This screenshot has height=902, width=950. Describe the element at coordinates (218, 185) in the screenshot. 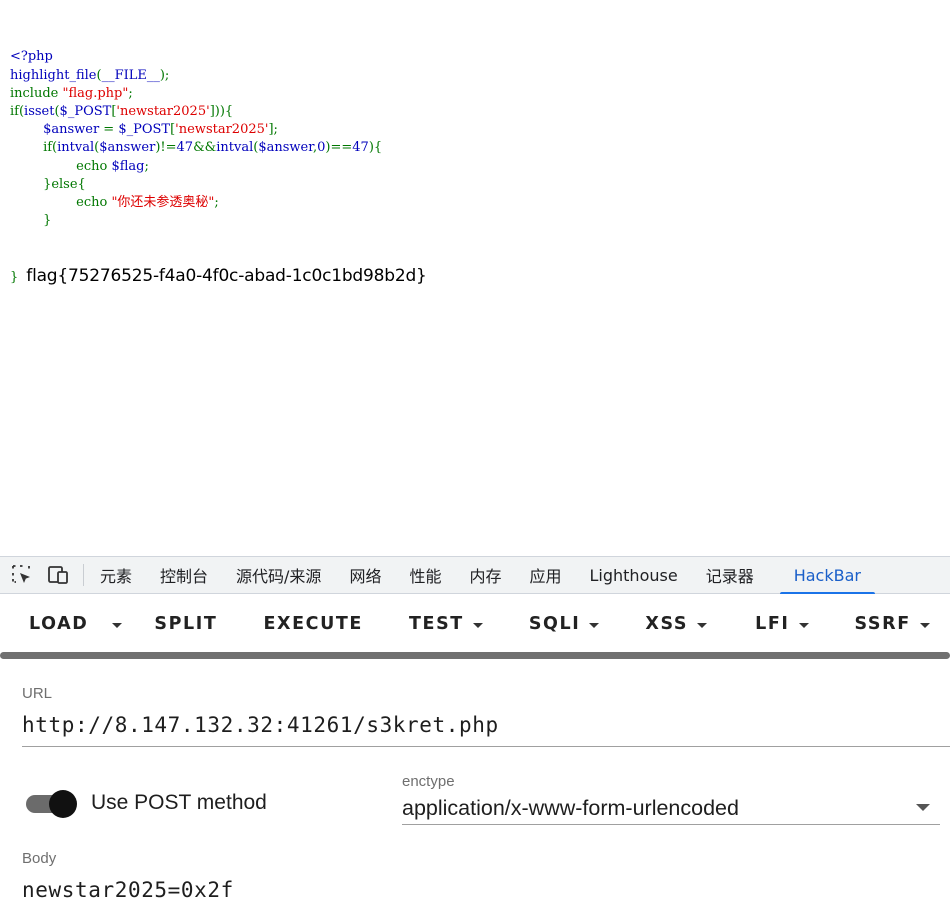

I see `source-line: }else{` at that location.